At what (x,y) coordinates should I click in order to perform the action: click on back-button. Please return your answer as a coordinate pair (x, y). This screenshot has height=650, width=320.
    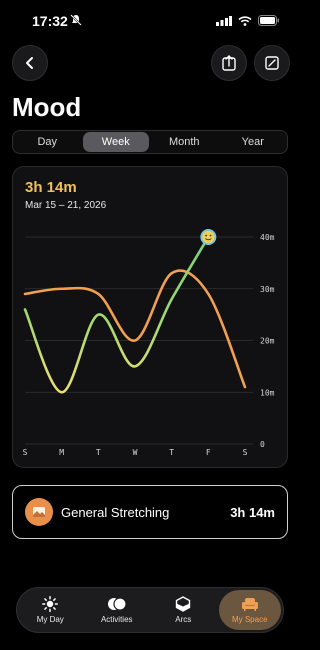
    Looking at the image, I should click on (30, 63).